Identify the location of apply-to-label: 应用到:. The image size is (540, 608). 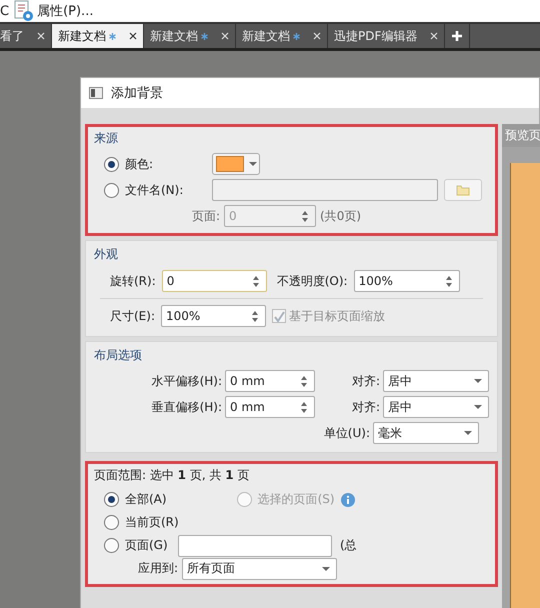
(158, 568).